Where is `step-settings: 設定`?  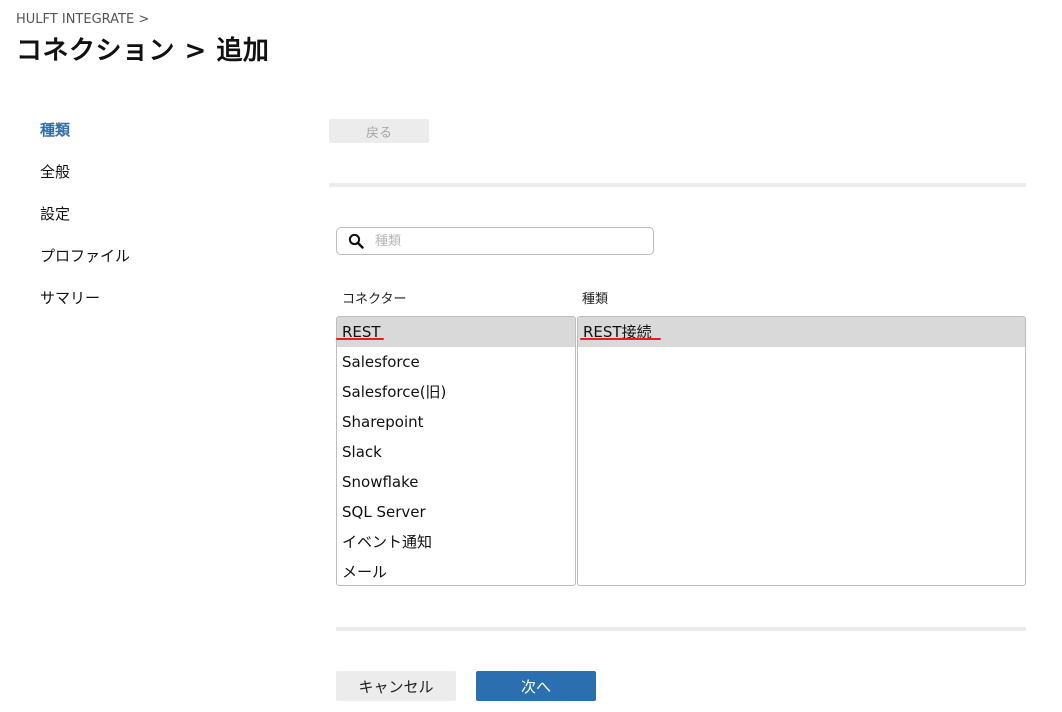
step-settings: 設定 is located at coordinates (85, 223).